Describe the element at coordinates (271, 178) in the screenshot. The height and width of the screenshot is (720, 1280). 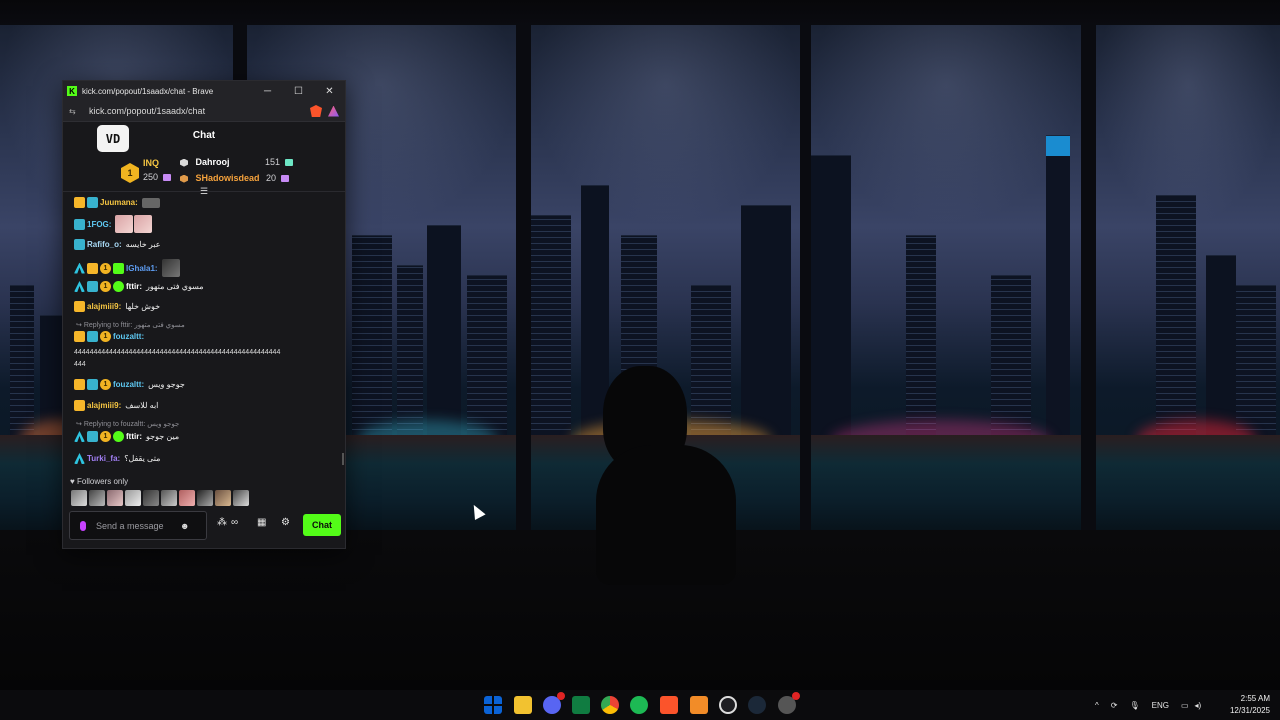
I see `leader-third-amount: 20` at that location.